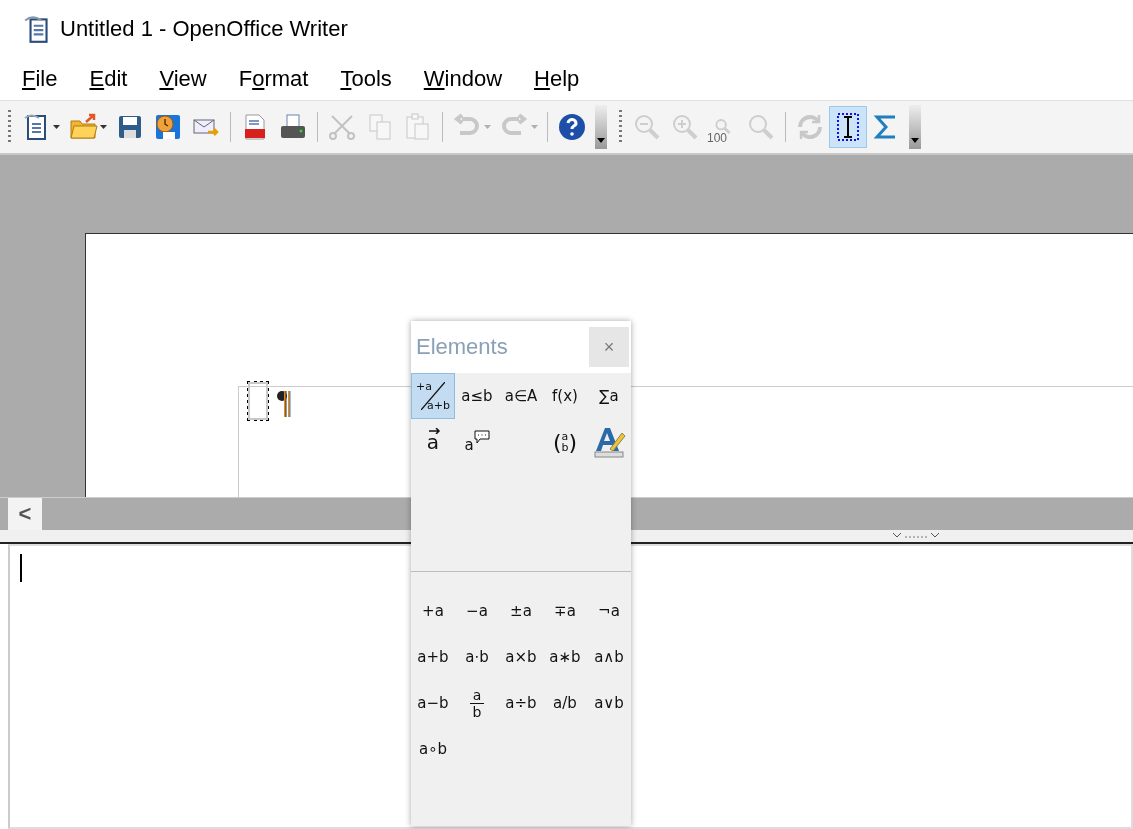 The image size is (1133, 829). Describe the element at coordinates (433, 703) in the screenshot. I see `element-button: a−b` at that location.